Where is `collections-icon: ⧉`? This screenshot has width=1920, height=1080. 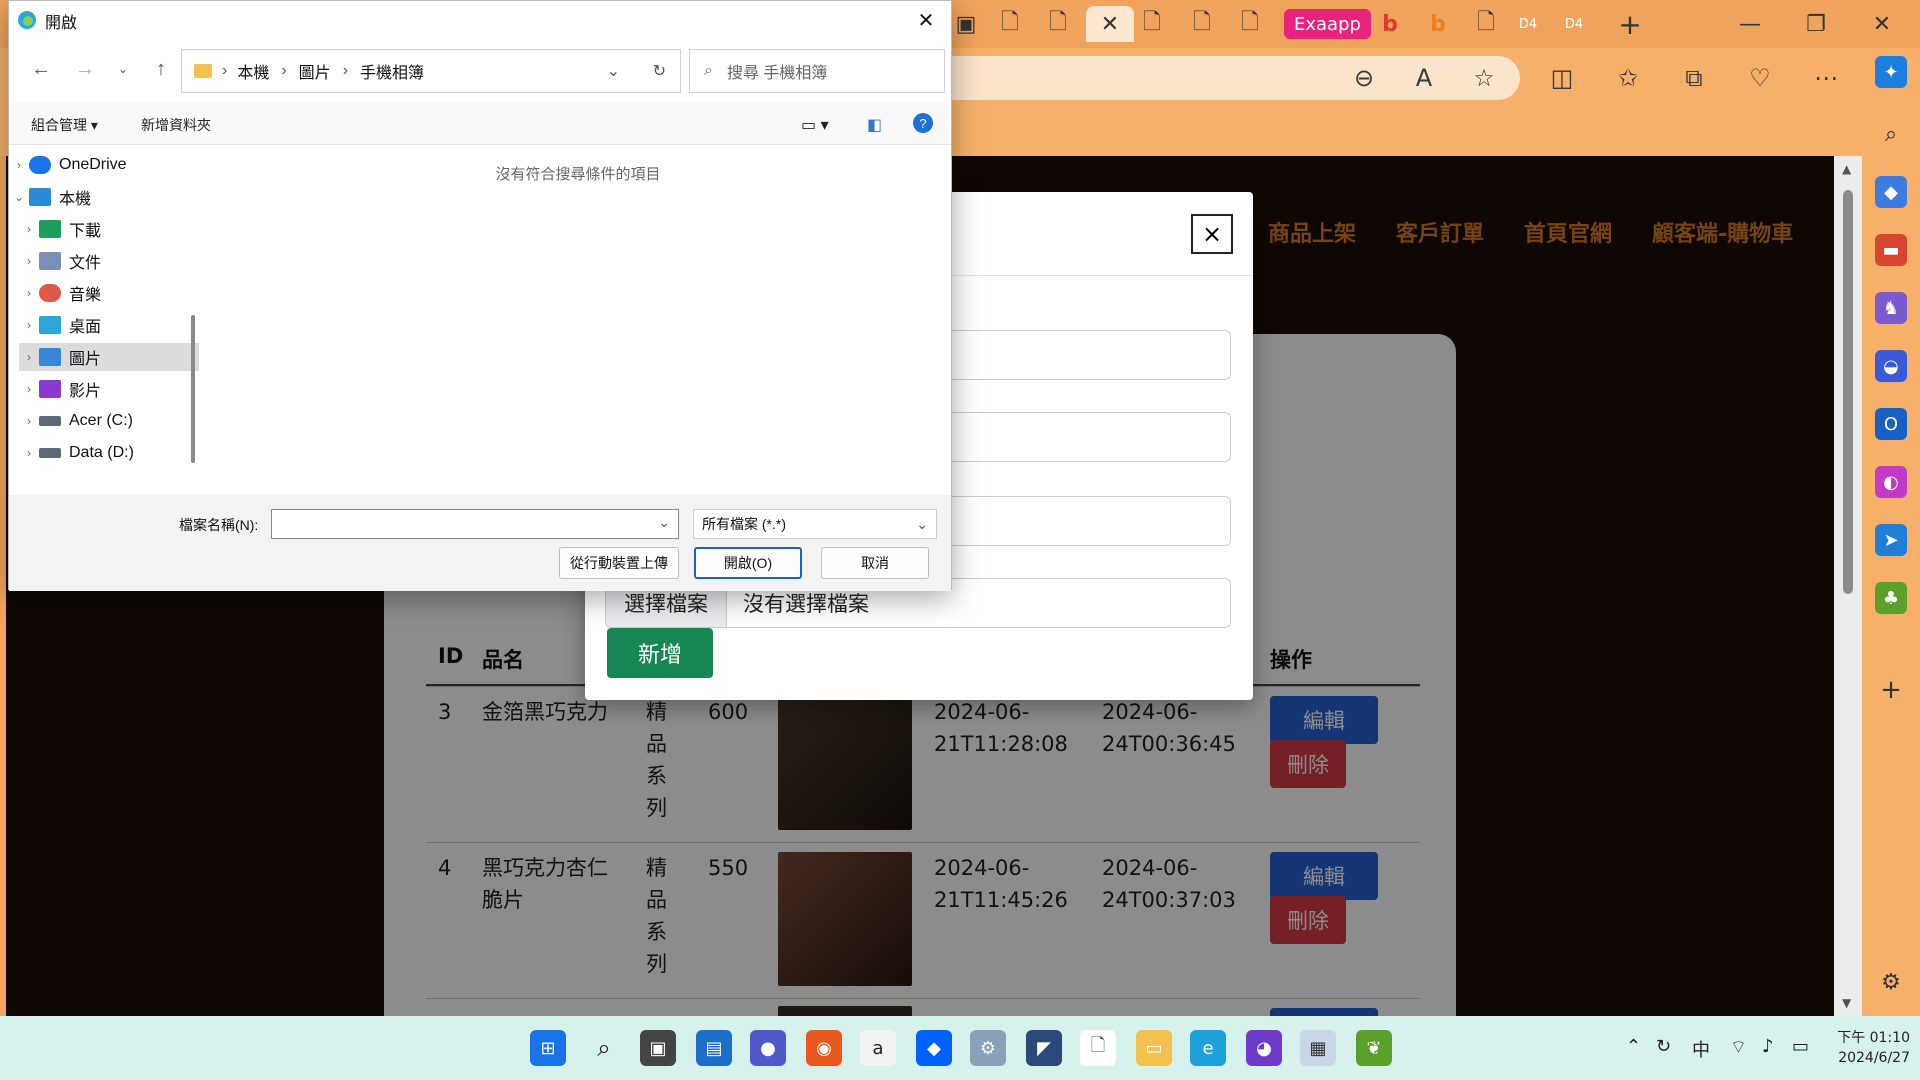
collections-icon: ⧉ is located at coordinates (1694, 78).